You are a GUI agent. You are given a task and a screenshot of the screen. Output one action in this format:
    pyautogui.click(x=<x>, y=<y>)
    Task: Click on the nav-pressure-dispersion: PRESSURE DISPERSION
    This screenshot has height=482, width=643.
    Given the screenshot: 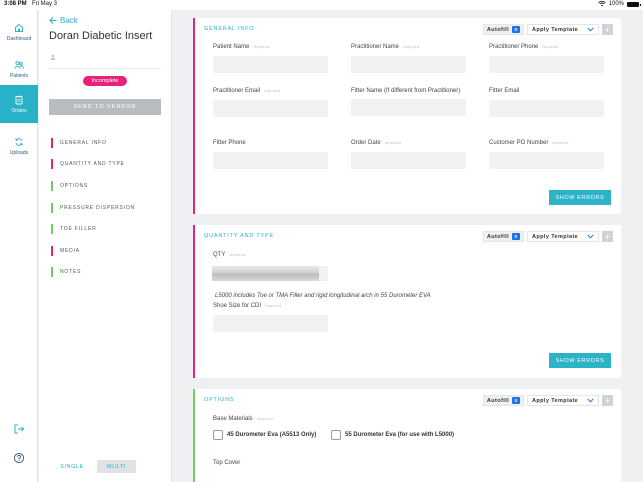 What is the action you would take?
    pyautogui.click(x=106, y=208)
    